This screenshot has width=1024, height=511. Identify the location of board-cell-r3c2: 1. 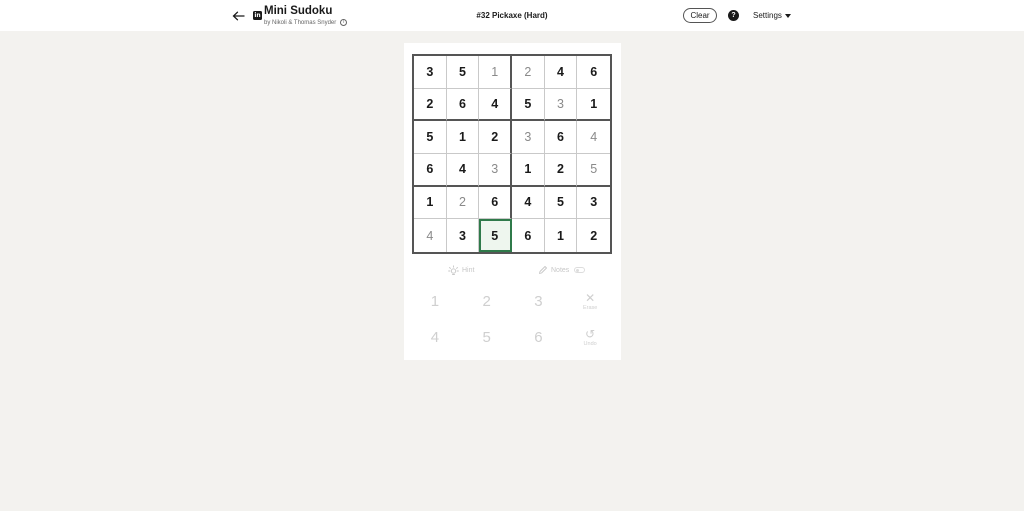
(463, 137).